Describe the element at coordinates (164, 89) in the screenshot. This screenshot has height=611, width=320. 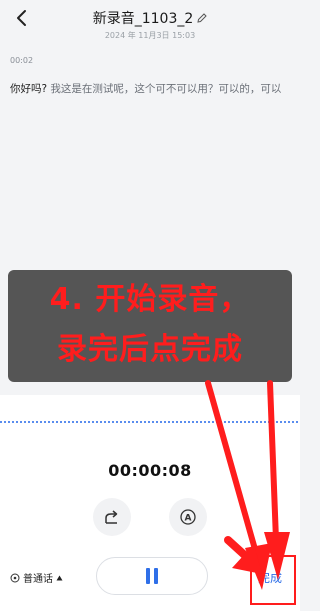
I see `transcript-rest: 我这是在测试呢，这个可不可以用？可以的，可以` at that location.